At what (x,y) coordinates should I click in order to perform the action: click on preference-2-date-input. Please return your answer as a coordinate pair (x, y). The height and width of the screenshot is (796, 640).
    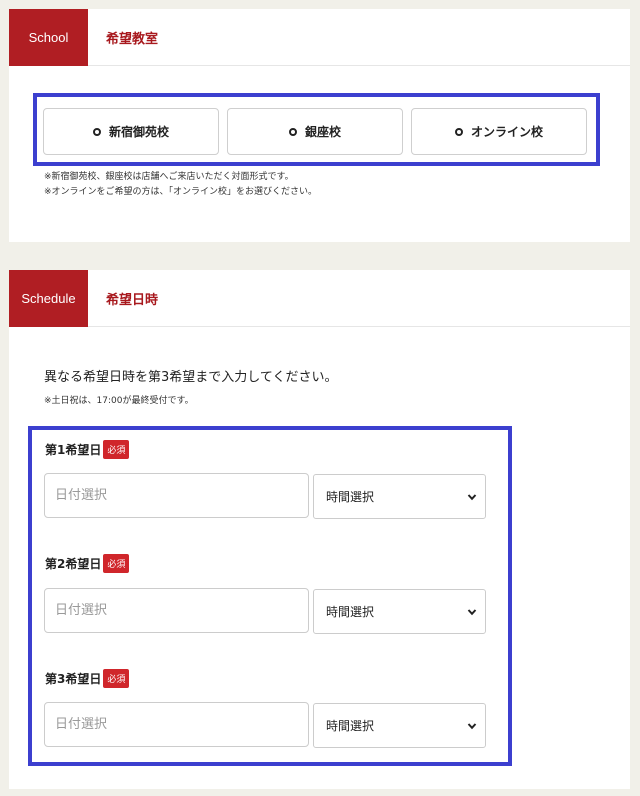
    Looking at the image, I should click on (176, 610).